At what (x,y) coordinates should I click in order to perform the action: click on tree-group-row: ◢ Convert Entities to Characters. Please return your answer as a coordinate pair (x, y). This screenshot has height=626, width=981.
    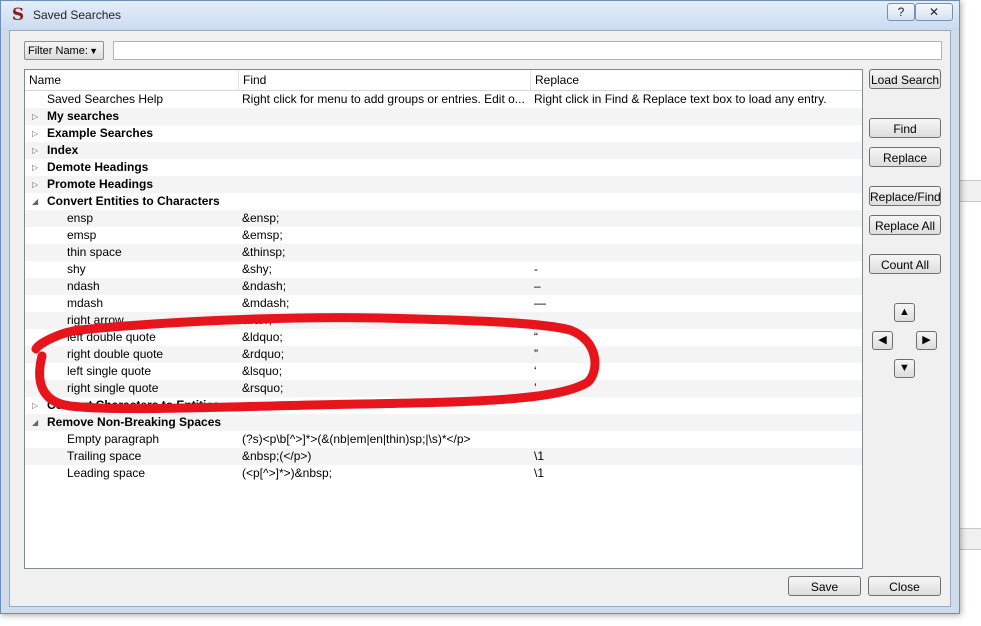
    Looking at the image, I should click on (443, 201).